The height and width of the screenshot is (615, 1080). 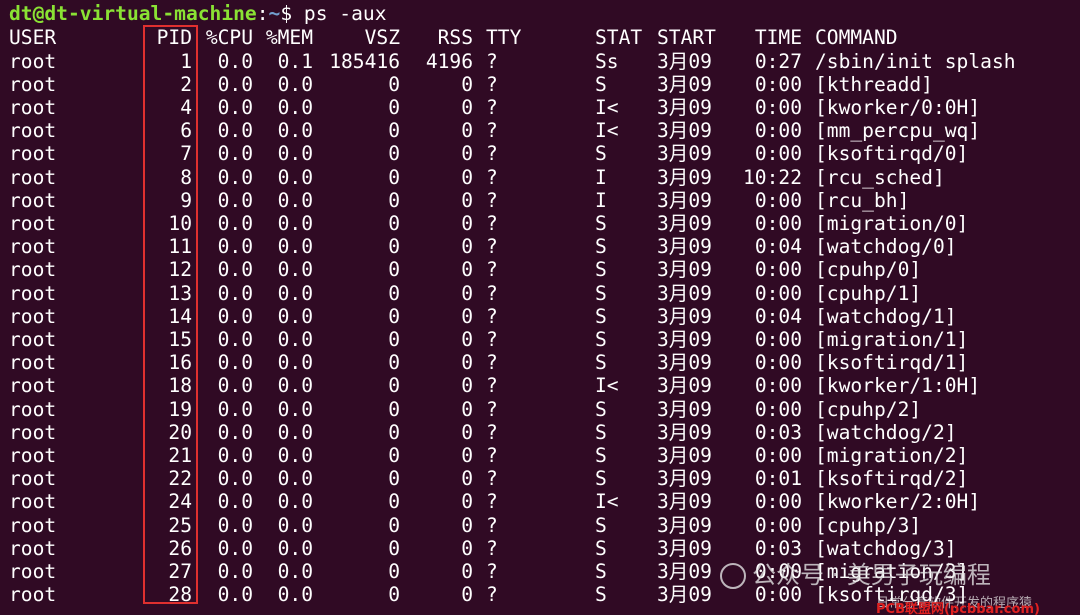 What do you see at coordinates (886, 316) in the screenshot?
I see `cell-command: [watchdog/1]` at bounding box center [886, 316].